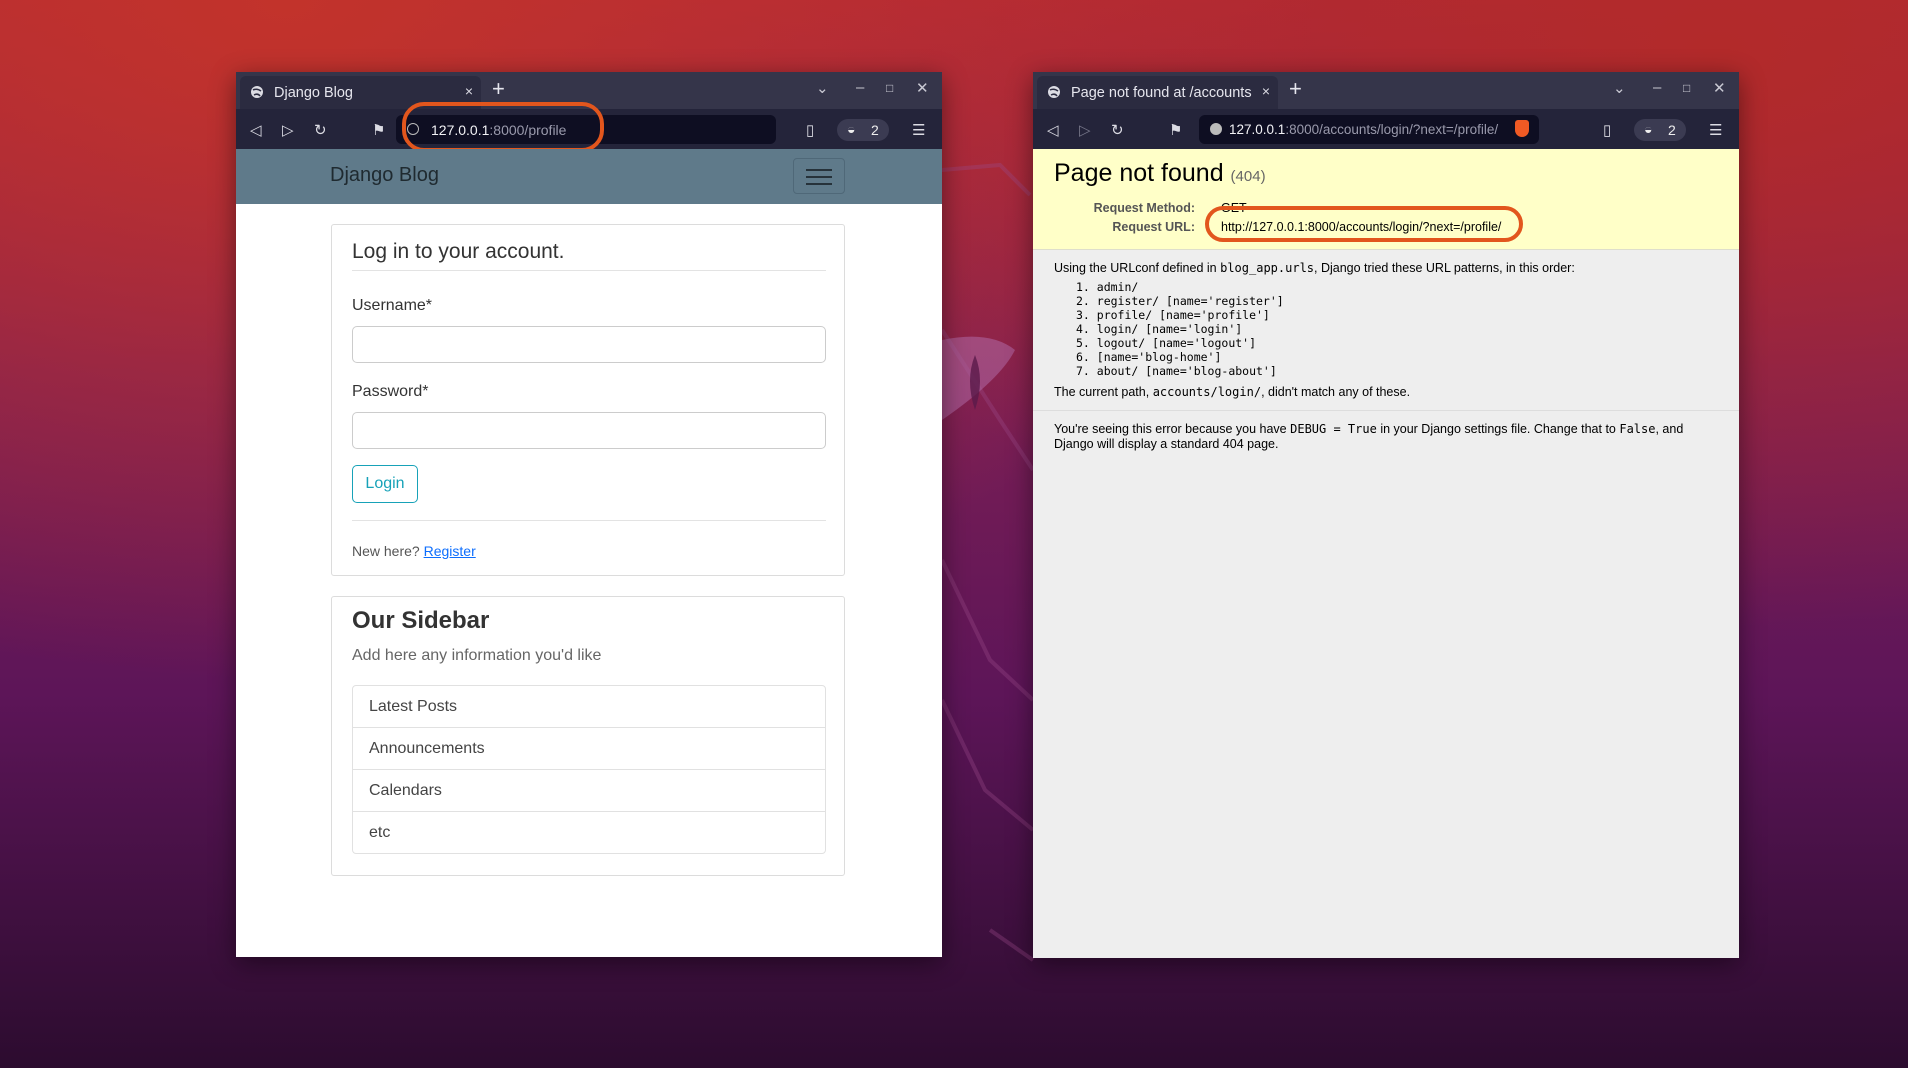  I want to click on sidebar-list: Latest Posts Announcements Calendars etc, so click(589, 769).